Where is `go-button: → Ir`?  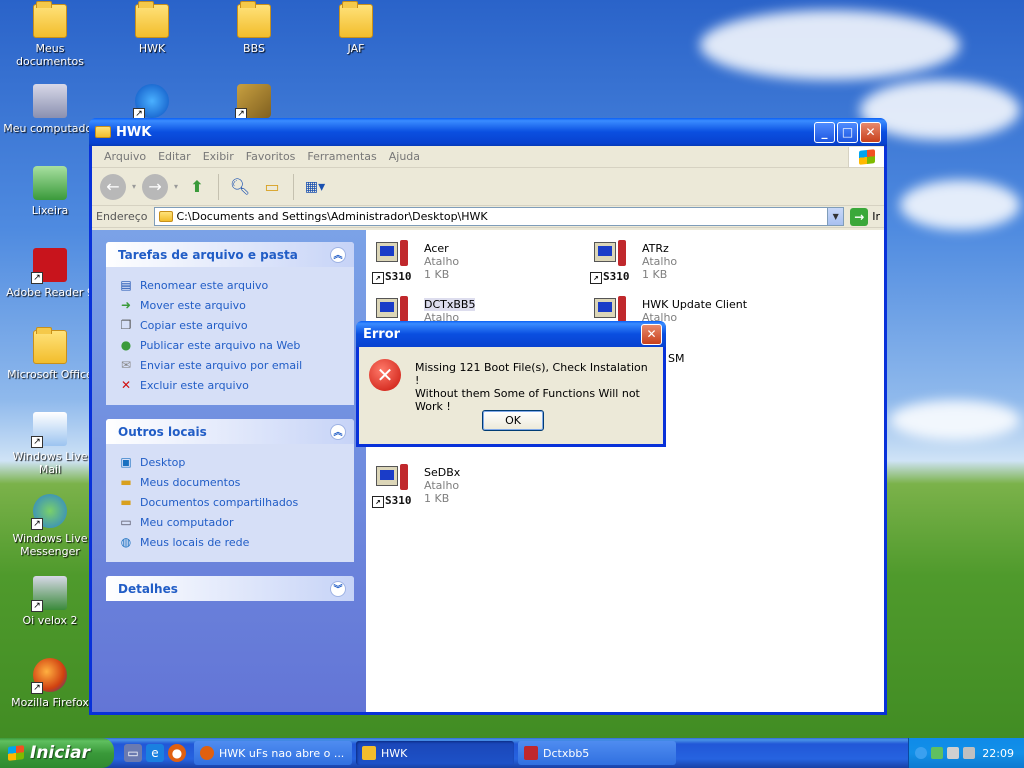
go-button: → Ir is located at coordinates (865, 216).